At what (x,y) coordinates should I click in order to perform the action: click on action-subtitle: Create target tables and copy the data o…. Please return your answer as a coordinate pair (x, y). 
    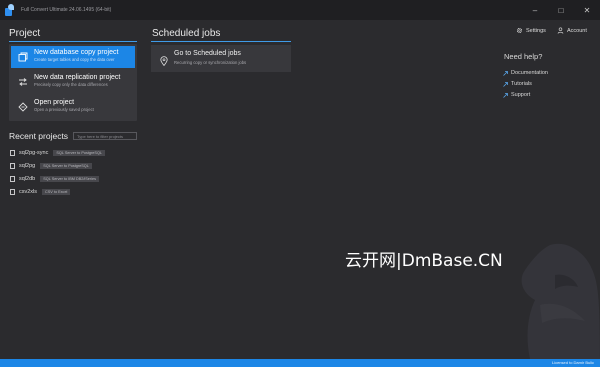
    Looking at the image, I should click on (74, 59).